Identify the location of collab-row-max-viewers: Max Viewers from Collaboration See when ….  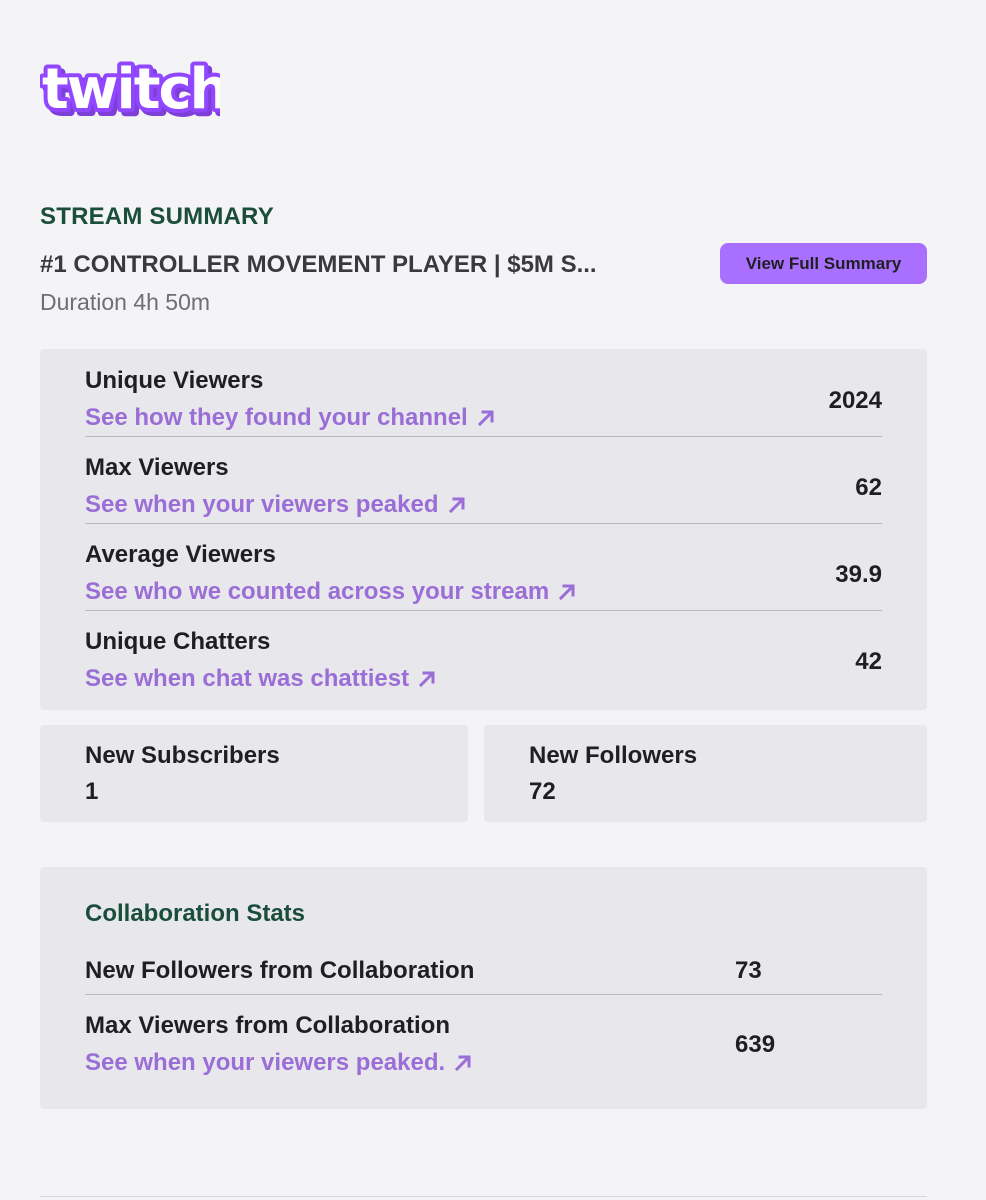
(483, 1044).